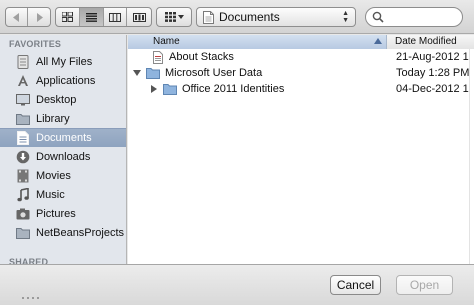 Image resolution: width=474 pixels, height=305 pixels. Describe the element at coordinates (34, 298) in the screenshot. I see `resize-grip-icon` at that location.